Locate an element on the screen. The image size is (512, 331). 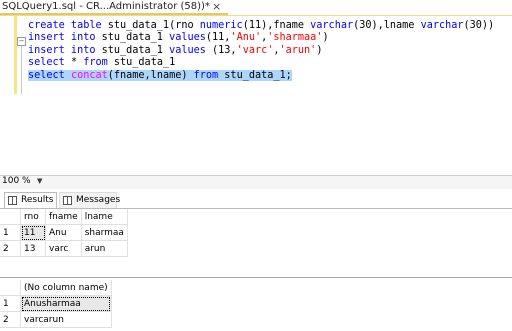
code-token: numeric is located at coordinates (221, 25).